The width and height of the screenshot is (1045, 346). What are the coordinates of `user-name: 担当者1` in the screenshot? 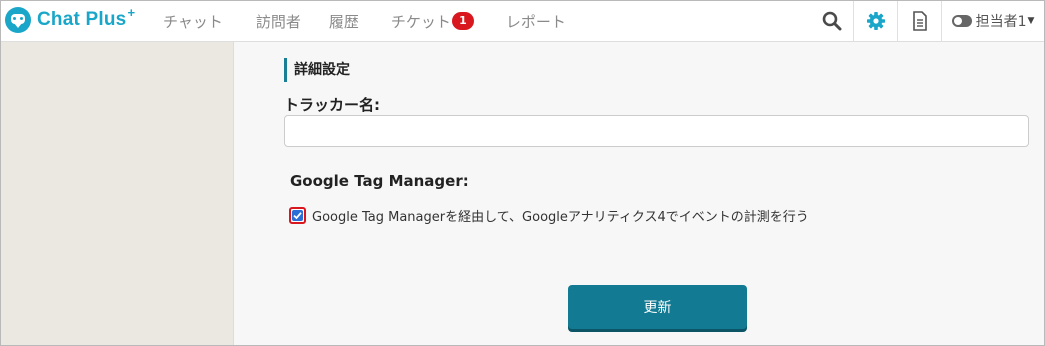 It's located at (1001, 22).